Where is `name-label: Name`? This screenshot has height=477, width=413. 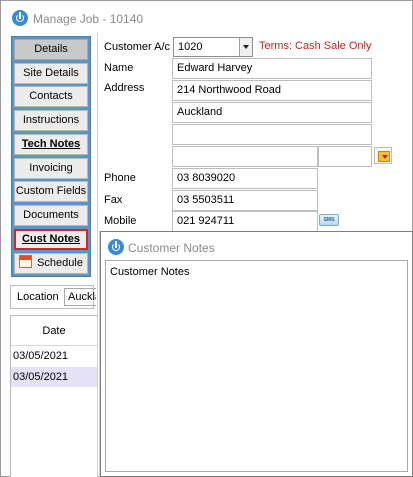 name-label: Name is located at coordinates (119, 68).